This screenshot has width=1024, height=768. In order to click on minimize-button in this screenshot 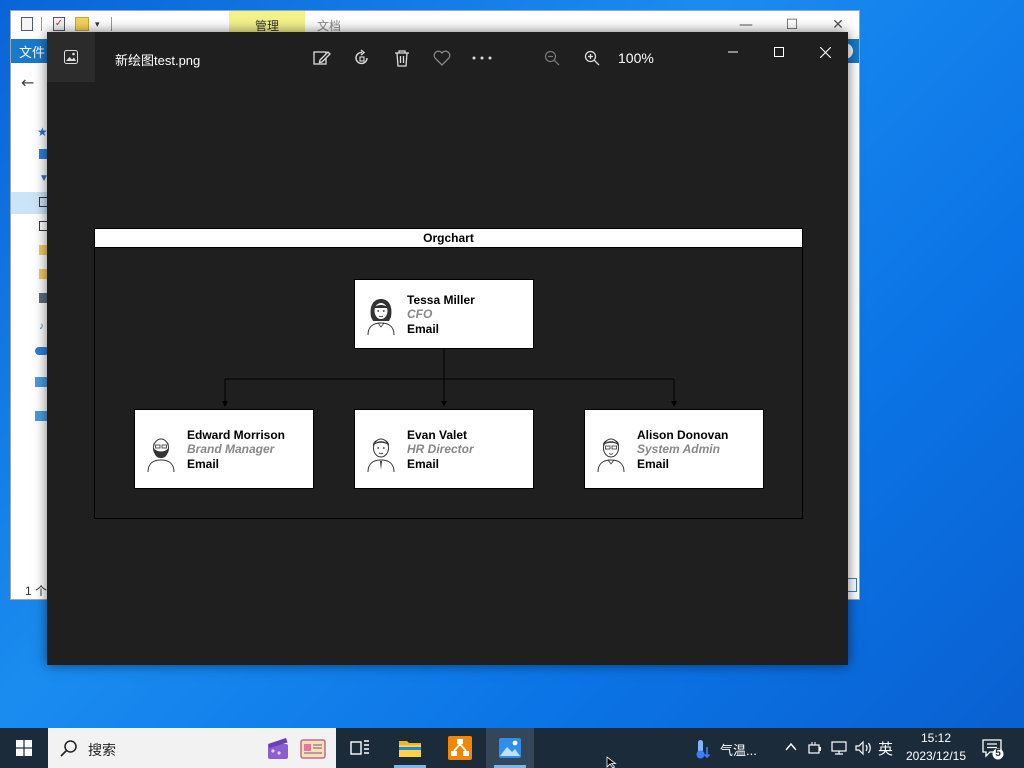, I will do `click(733, 52)`.